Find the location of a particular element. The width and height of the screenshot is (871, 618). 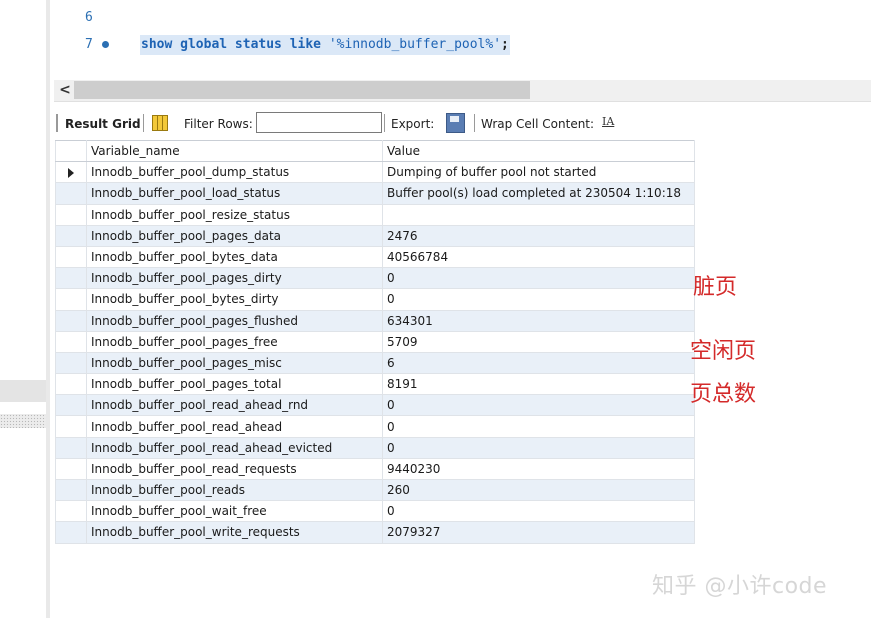

panel-splitter-handle is located at coordinates (23, 421).